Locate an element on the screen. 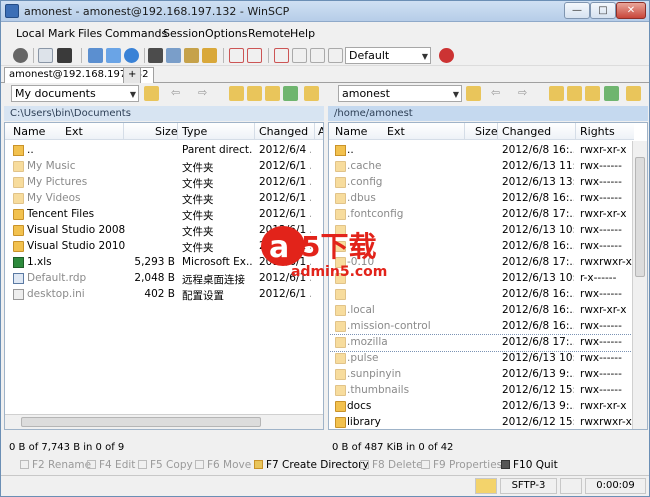  console-icon is located at coordinates (64, 55).